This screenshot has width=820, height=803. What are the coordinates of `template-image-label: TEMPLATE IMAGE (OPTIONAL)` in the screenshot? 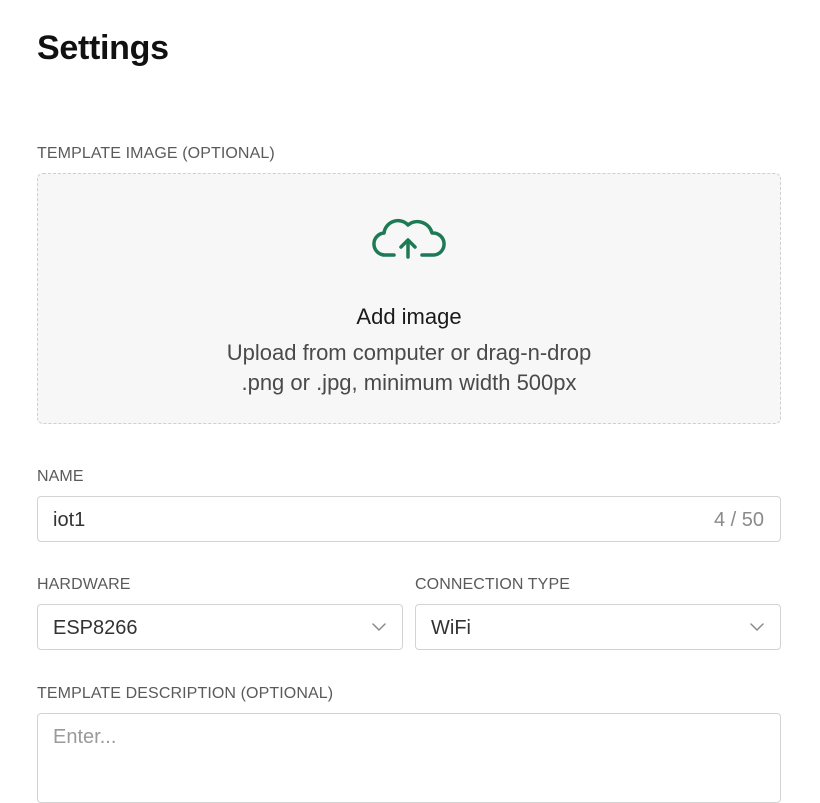 It's located at (156, 153).